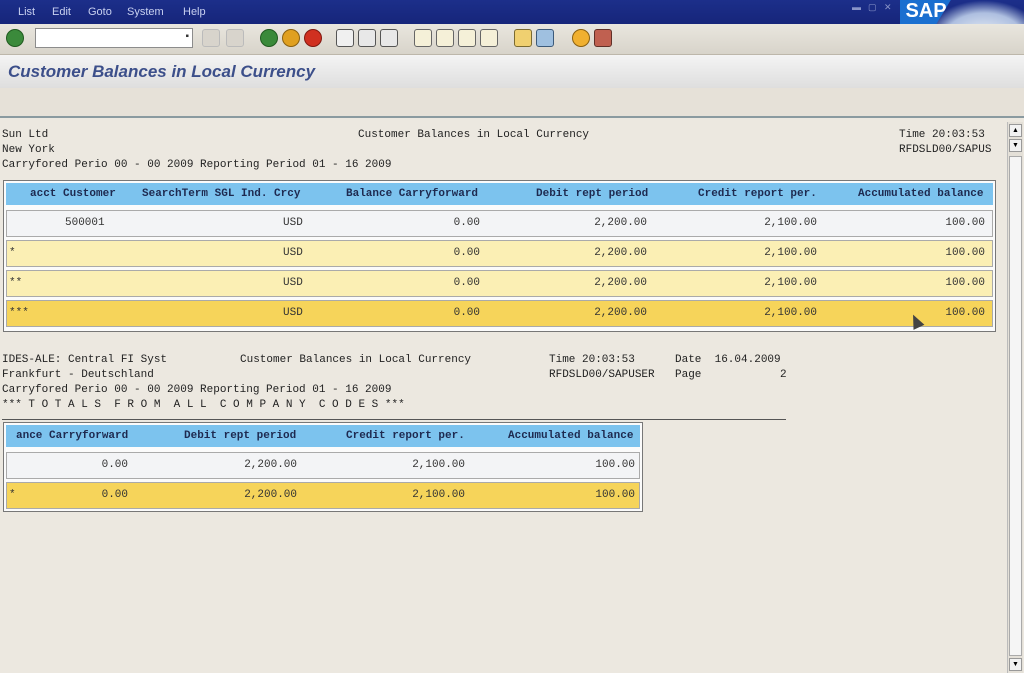 This screenshot has height=673, width=1024. Describe the element at coordinates (19, 313) in the screenshot. I see `row-marker: ***` at that location.